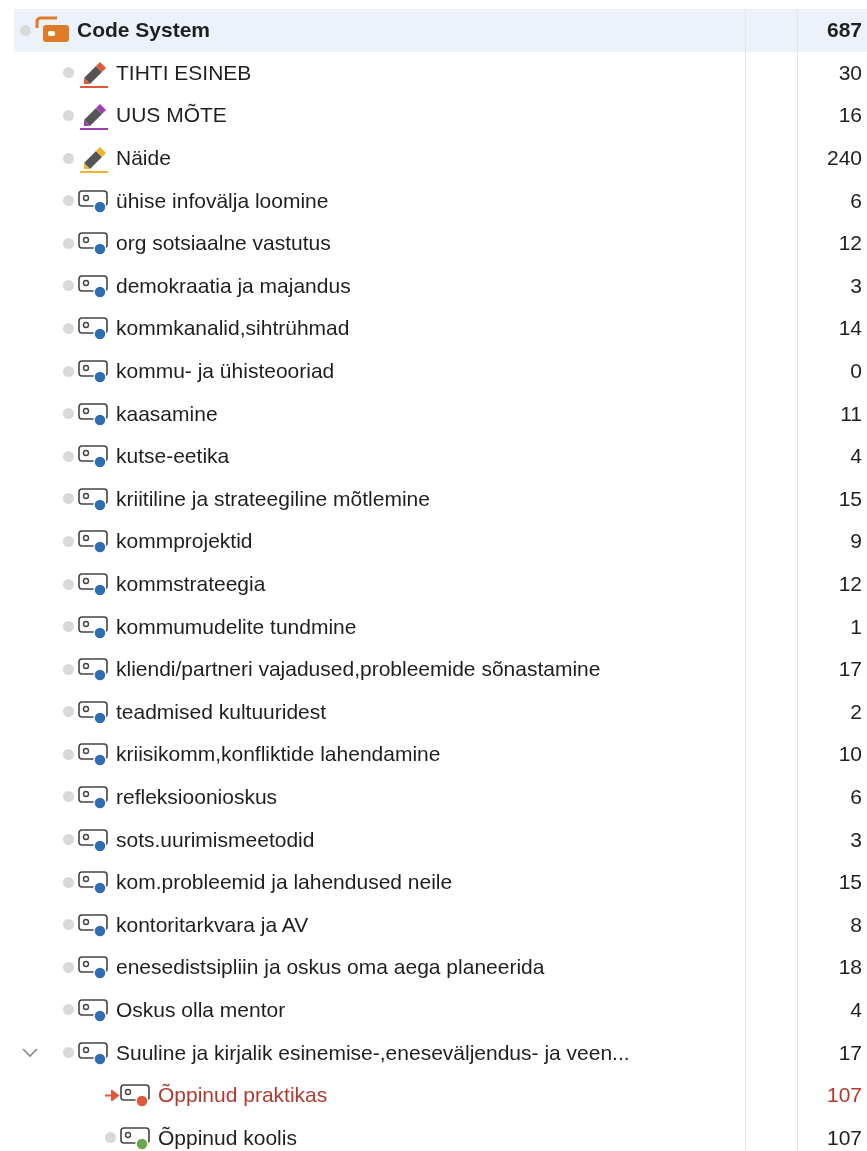  Describe the element at coordinates (201, 1009) in the screenshot. I see `code-label: Oskus olla mentor` at that location.